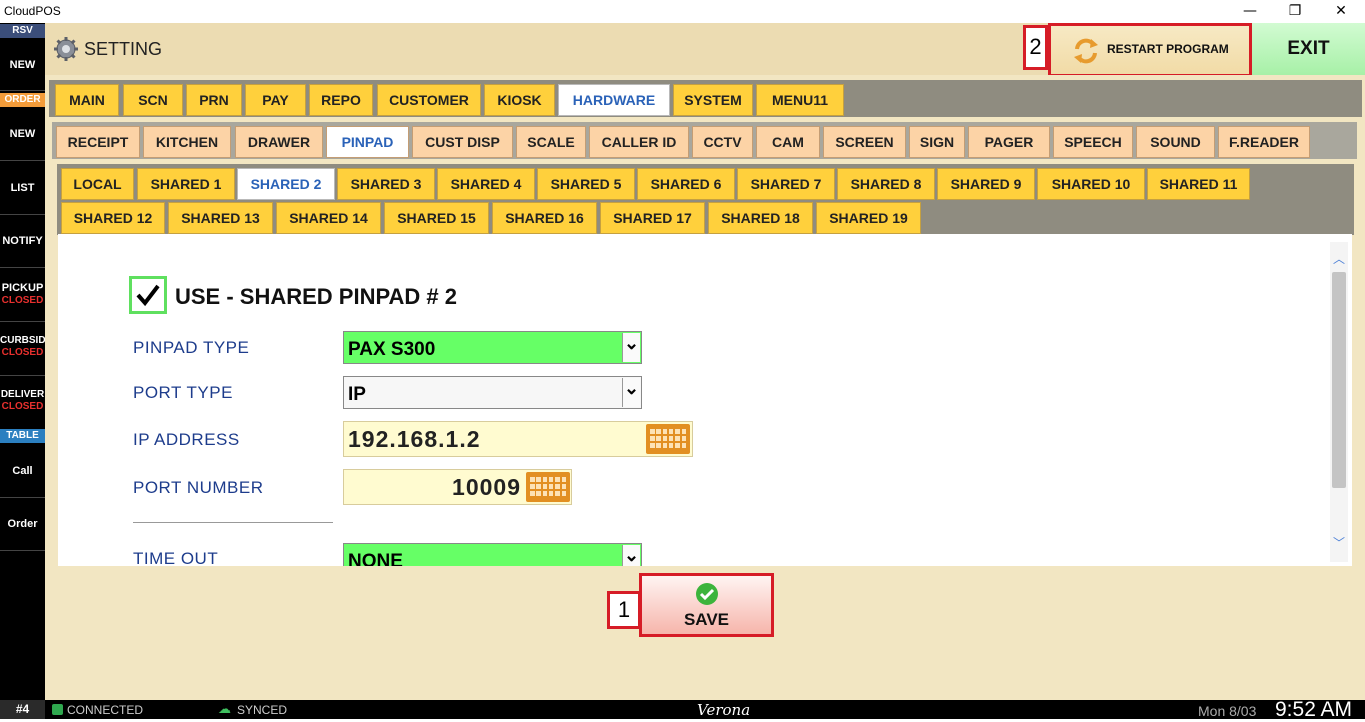 Image resolution: width=1365 pixels, height=722 pixels. What do you see at coordinates (486, 184) in the screenshot?
I see `tab-pinpad-shared-4: SHARED 4` at bounding box center [486, 184].